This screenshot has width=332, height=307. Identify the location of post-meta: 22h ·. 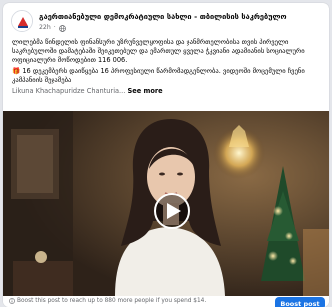
(52, 28).